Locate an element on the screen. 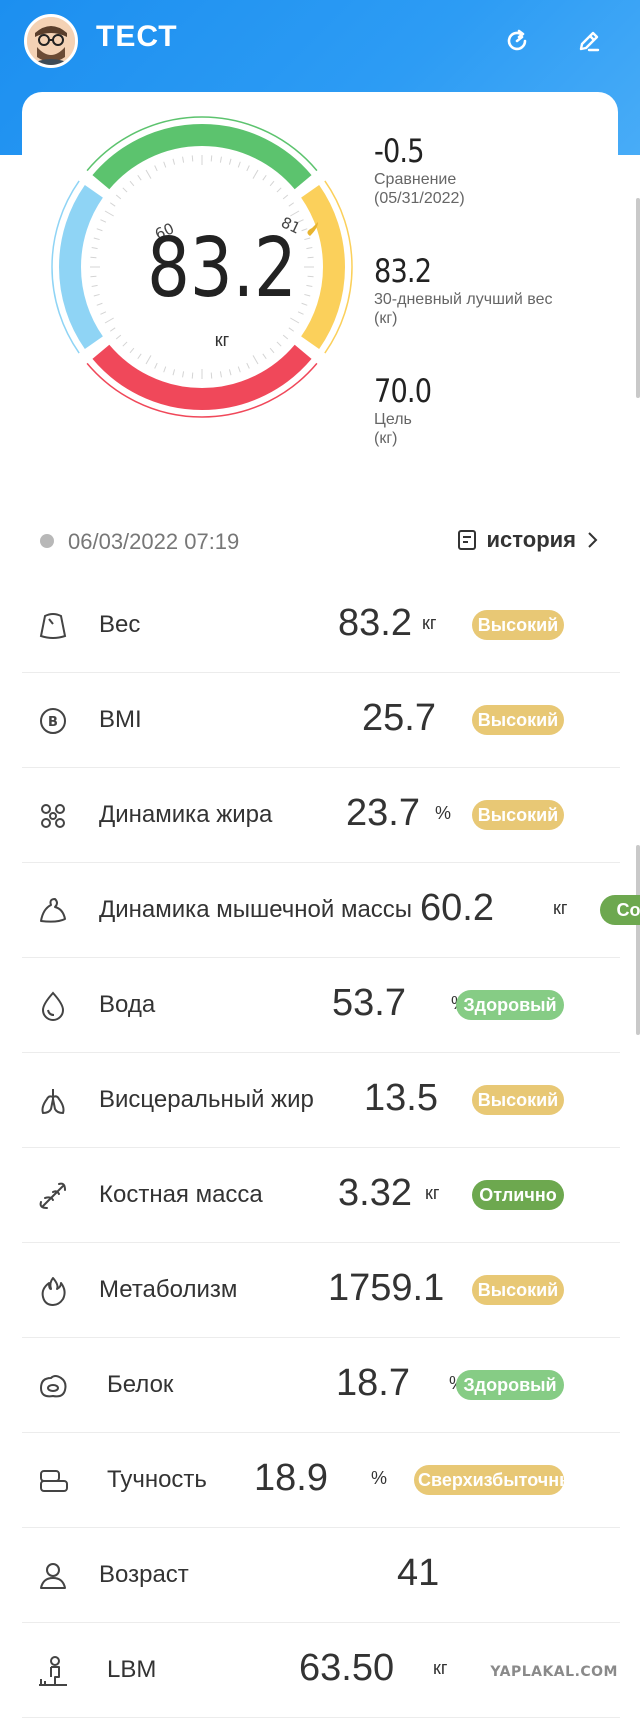 Image resolution: width=640 pixels, height=1718 pixels. metric-row: B BMI 25.7 Высокий is located at coordinates (321, 720).